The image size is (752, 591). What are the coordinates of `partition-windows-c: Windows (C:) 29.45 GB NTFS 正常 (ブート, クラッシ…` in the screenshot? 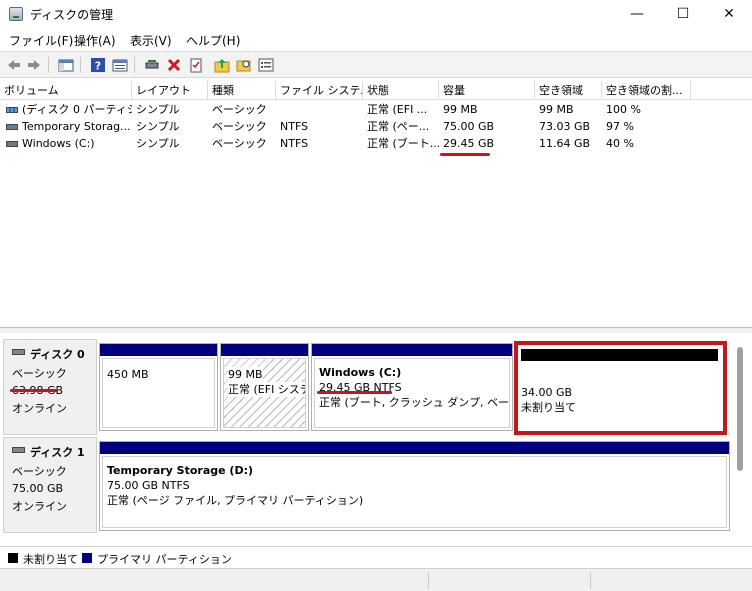 It's located at (412, 387).